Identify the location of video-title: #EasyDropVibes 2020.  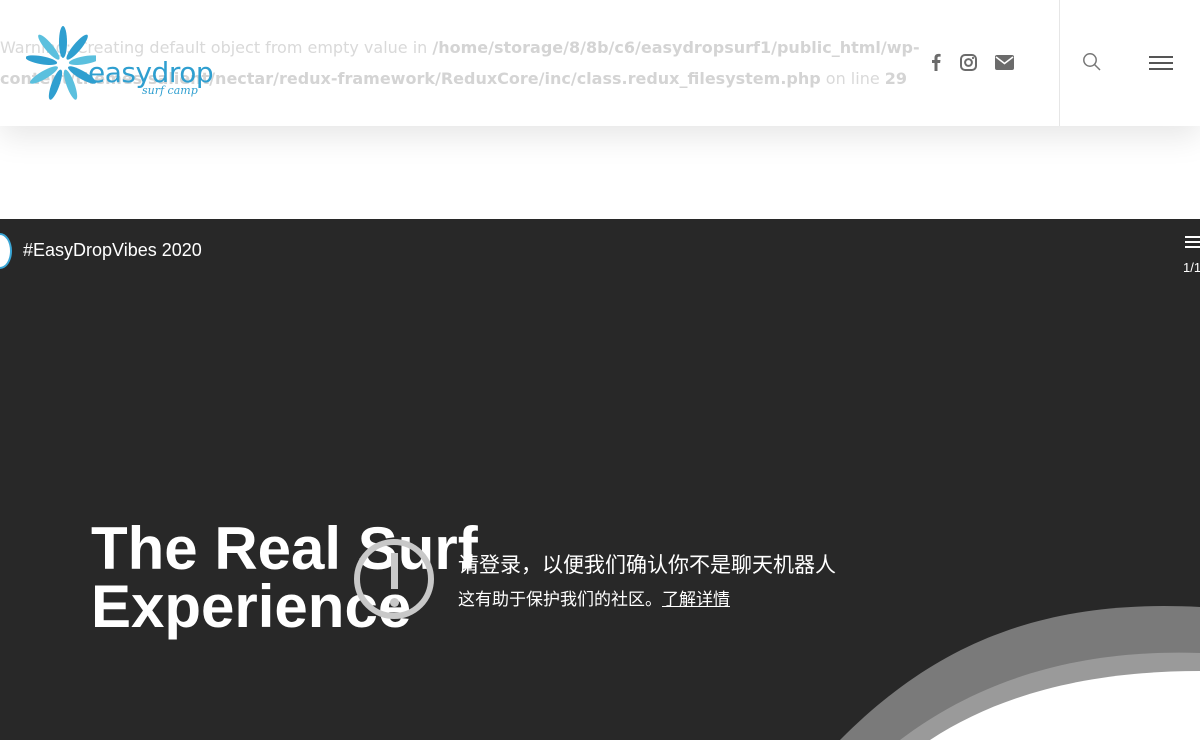
(112, 250).